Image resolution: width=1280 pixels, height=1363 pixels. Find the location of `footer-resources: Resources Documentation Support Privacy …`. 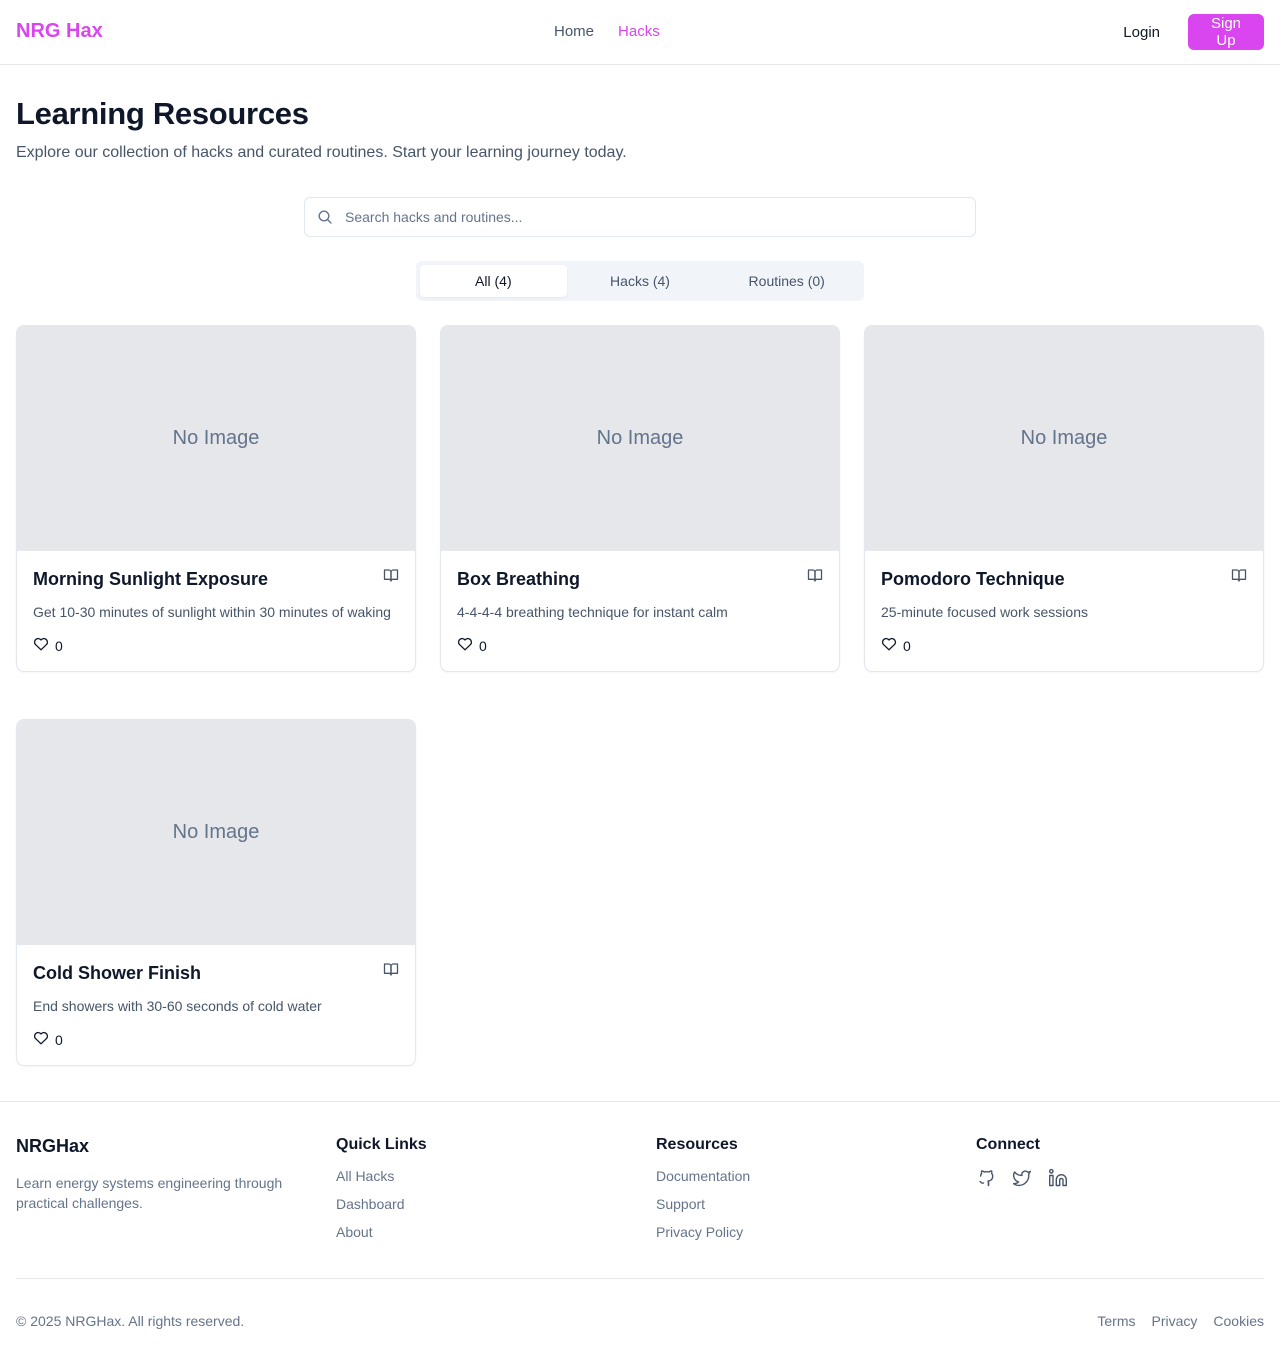

footer-resources: Resources Documentation Support Privacy … is located at coordinates (703, 1194).